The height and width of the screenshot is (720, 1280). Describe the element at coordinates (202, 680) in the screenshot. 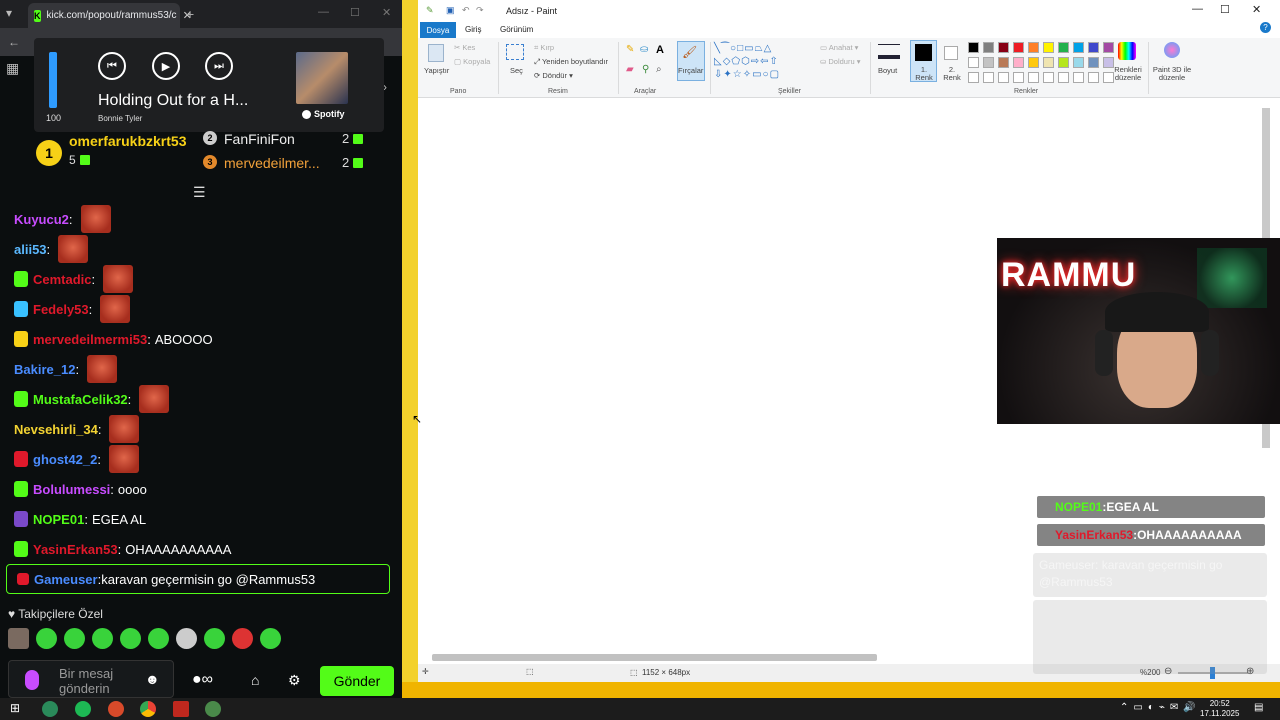

I see `infinity-icon: ●∞` at that location.